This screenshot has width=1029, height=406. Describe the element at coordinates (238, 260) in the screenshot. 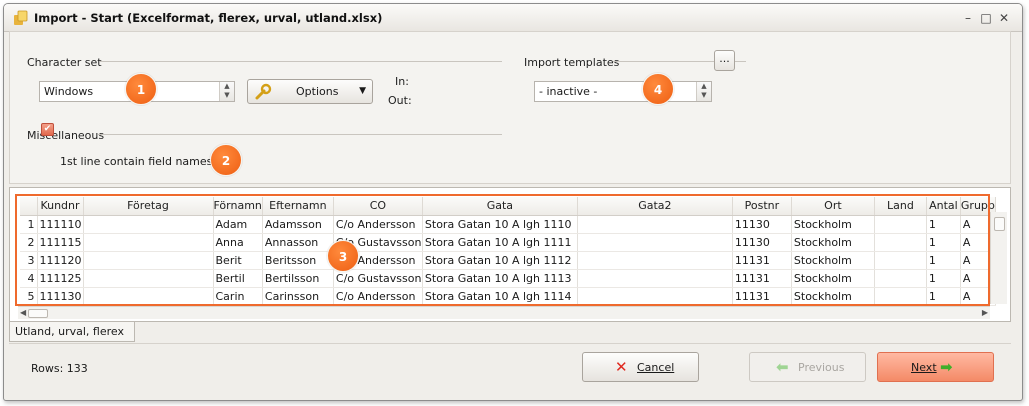

I see `table-cell: Berit` at that location.